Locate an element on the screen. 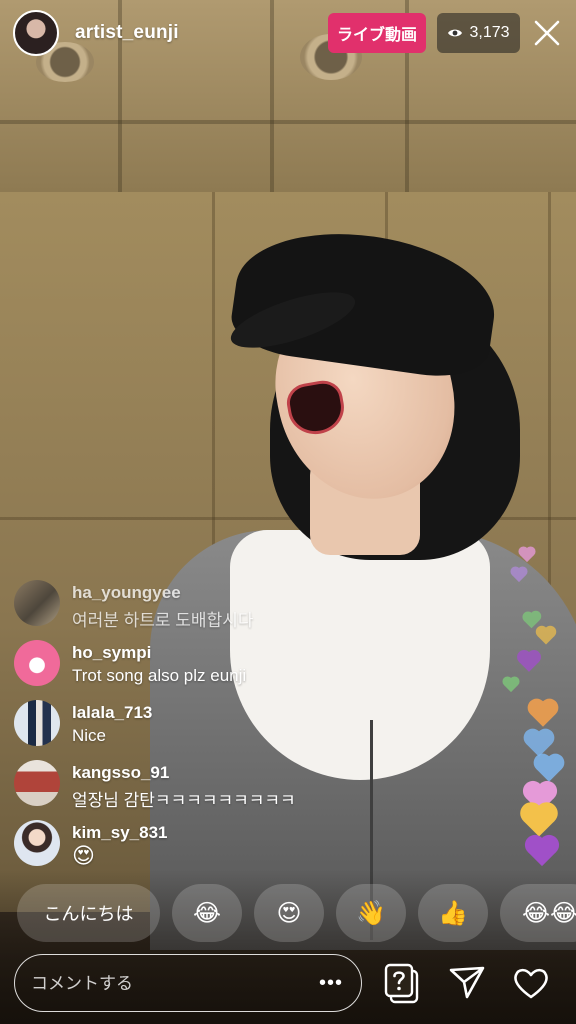 The width and height of the screenshot is (576, 1024). comment-text: Nice is located at coordinates (89, 735).